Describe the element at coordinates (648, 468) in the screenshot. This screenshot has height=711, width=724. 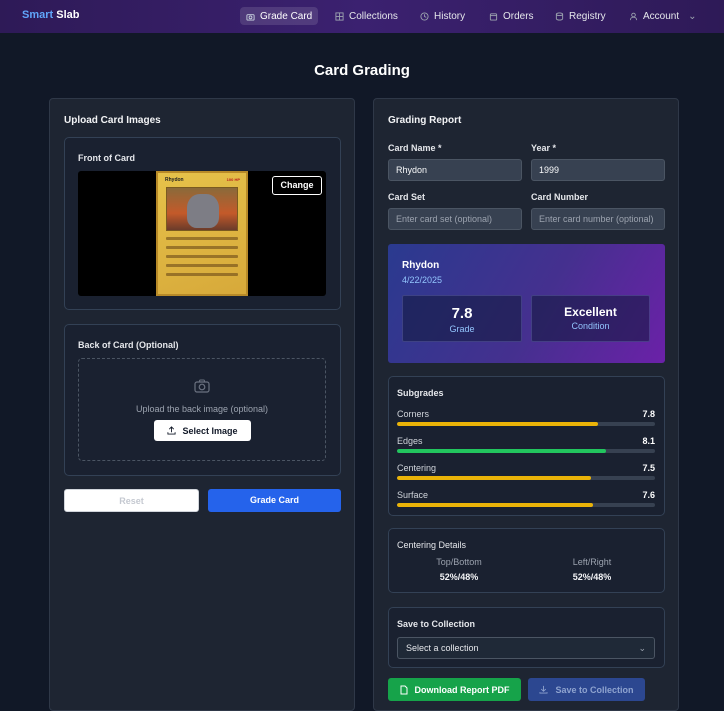
I see `subgrade-value: 7.5` at that location.